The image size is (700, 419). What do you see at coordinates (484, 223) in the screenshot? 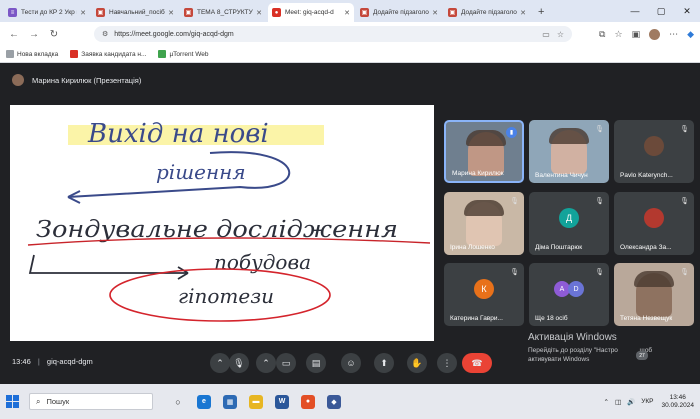
I see `participant-tile: 🎙 Ірина Лошенко` at bounding box center [484, 223].